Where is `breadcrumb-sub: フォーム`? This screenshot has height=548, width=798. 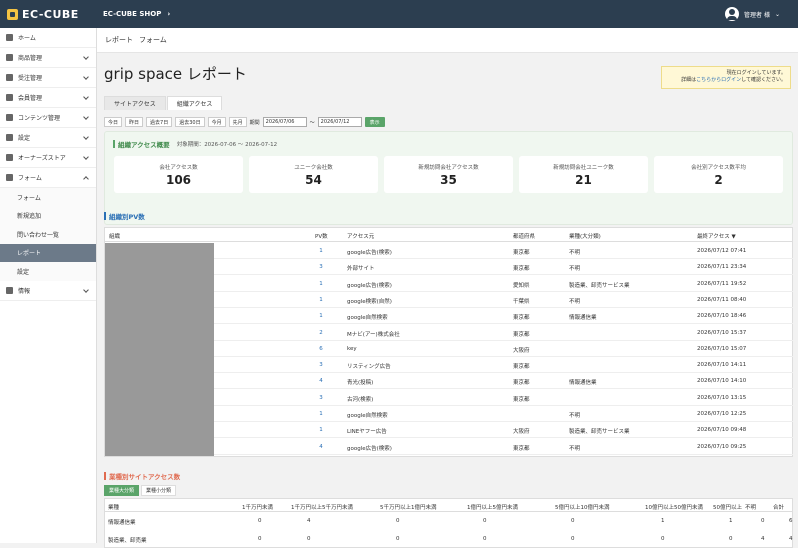 breadcrumb-sub: フォーム is located at coordinates (153, 40).